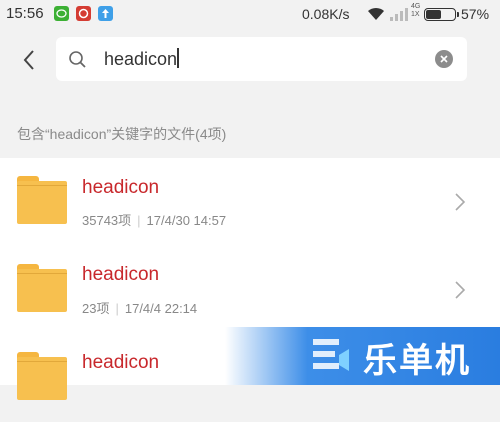 The height and width of the screenshot is (422, 500). What do you see at coordinates (161, 308) in the screenshot?
I see `item-date: 17/4/4 22:14` at bounding box center [161, 308].